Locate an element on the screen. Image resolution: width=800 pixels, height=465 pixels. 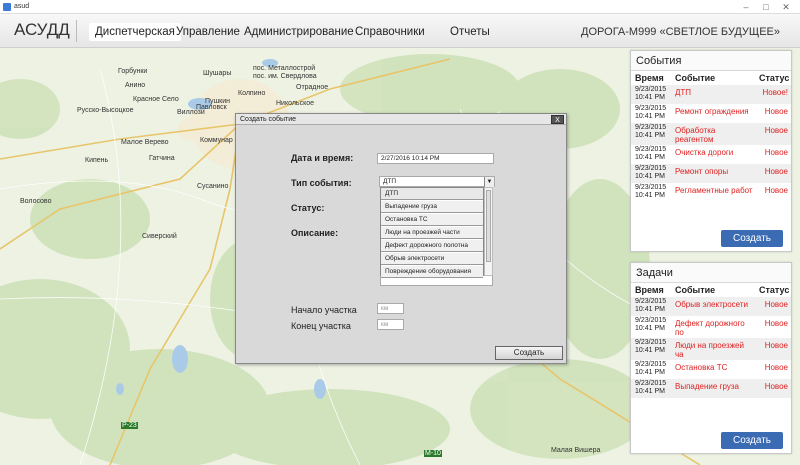
dropdown-option: Повреждение оборудования is located at coordinates (432, 272).